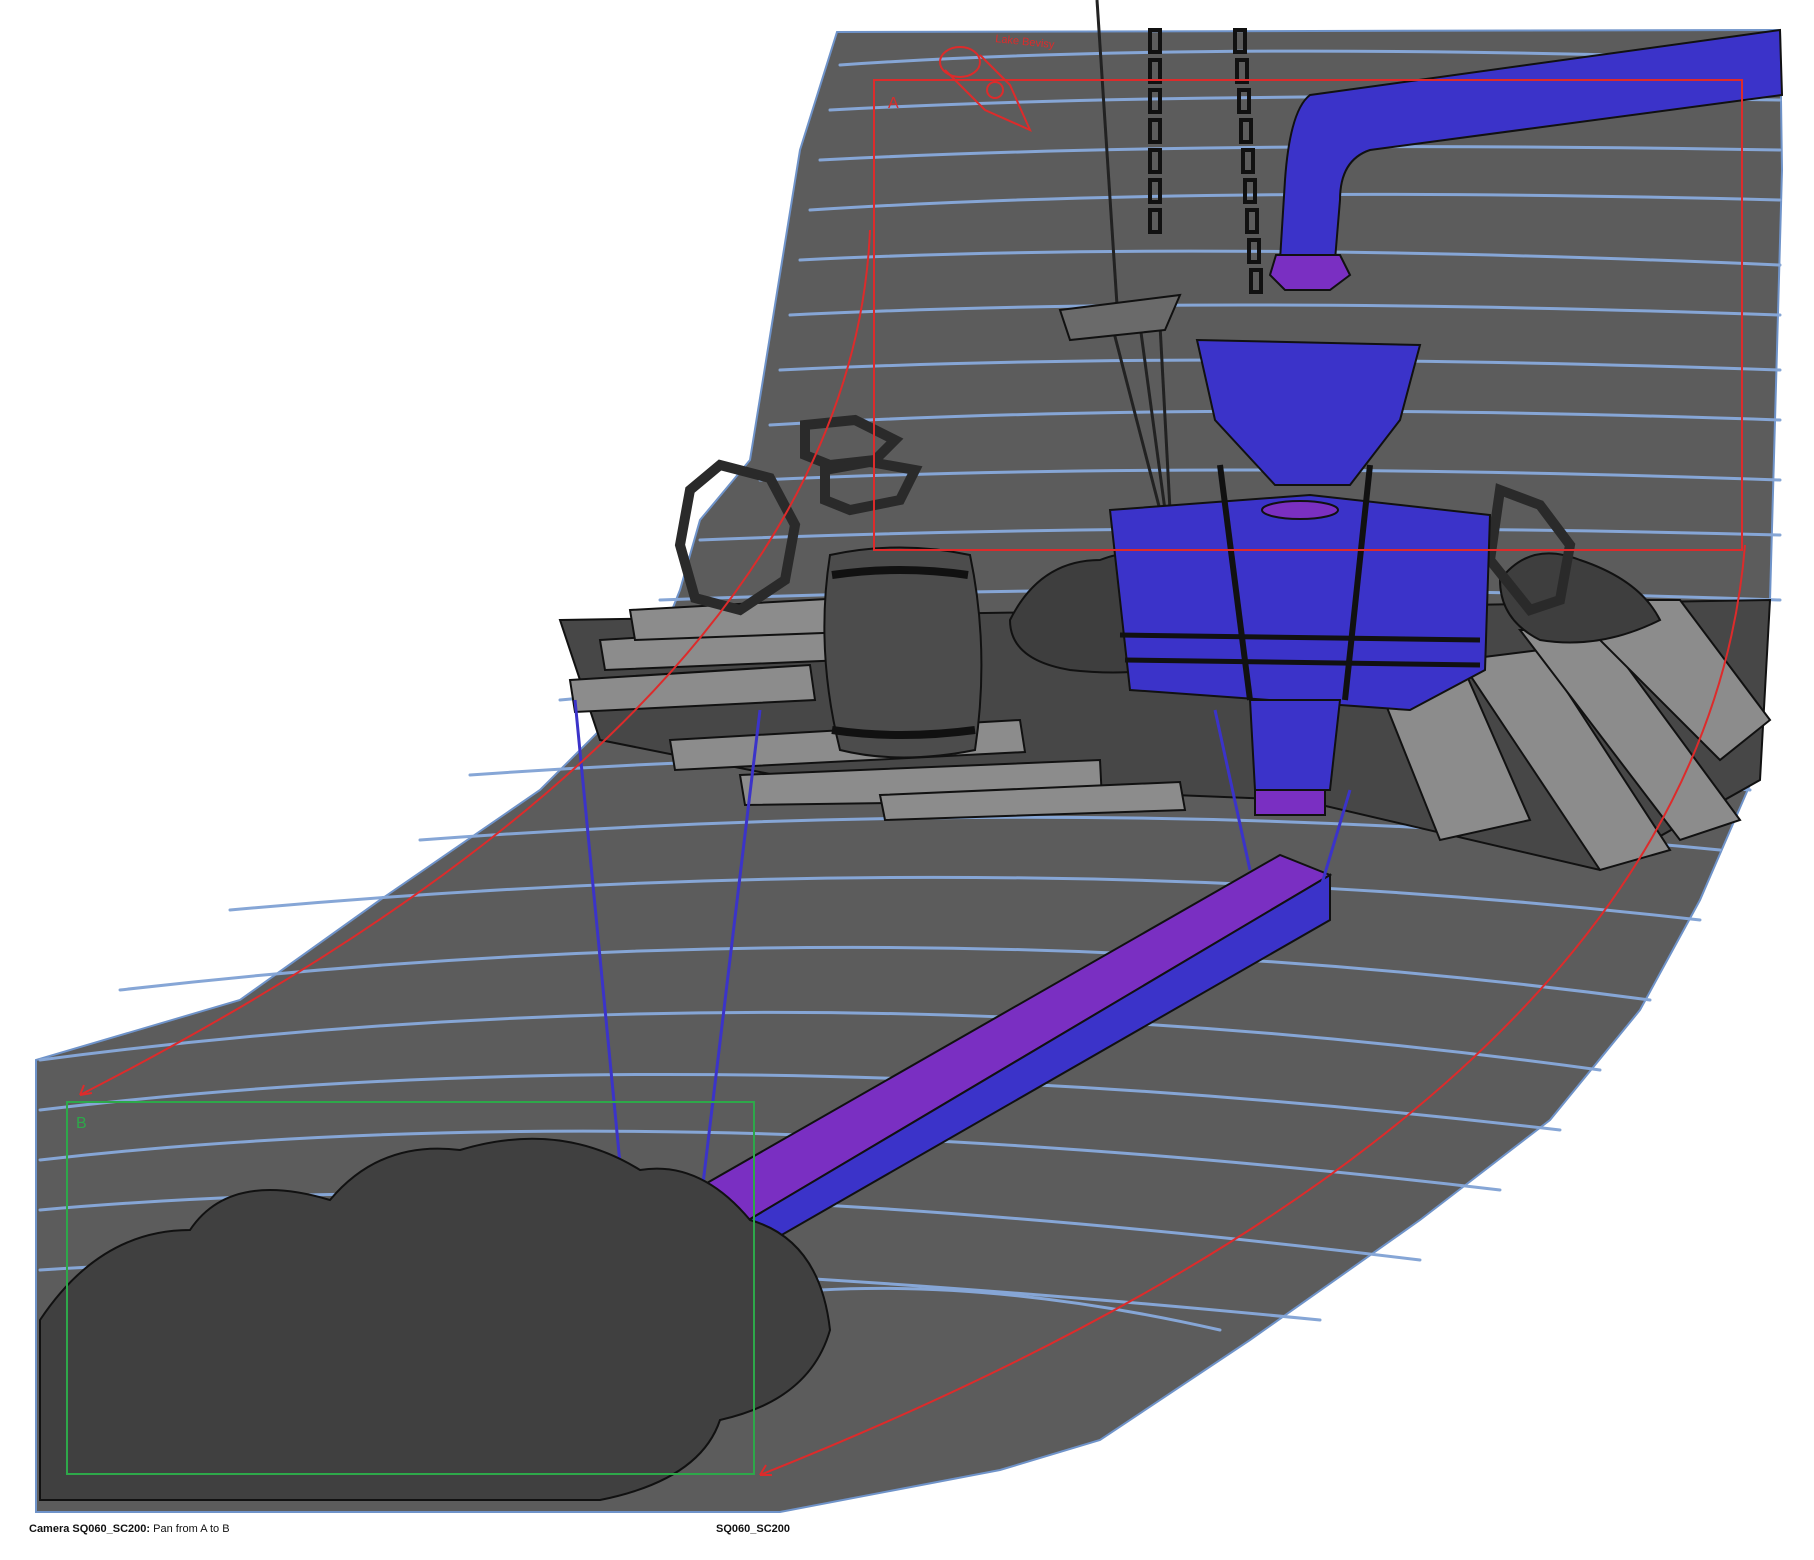 The width and height of the screenshot is (1814, 1560). Describe the element at coordinates (753, 1529) in the screenshot. I see `scene-id: SQ060_SC200` at that location.